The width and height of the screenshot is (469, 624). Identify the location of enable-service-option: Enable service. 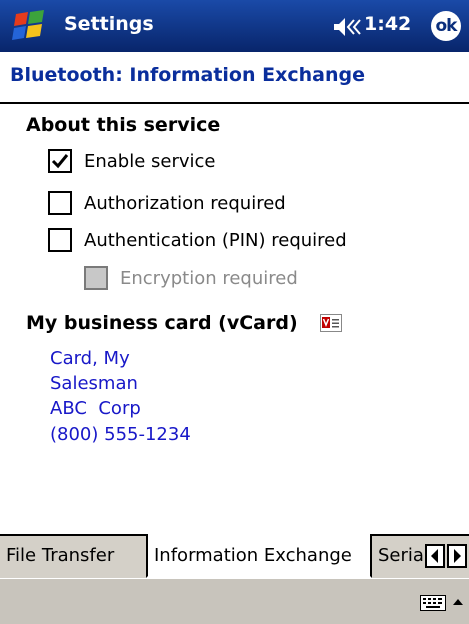
(132, 161).